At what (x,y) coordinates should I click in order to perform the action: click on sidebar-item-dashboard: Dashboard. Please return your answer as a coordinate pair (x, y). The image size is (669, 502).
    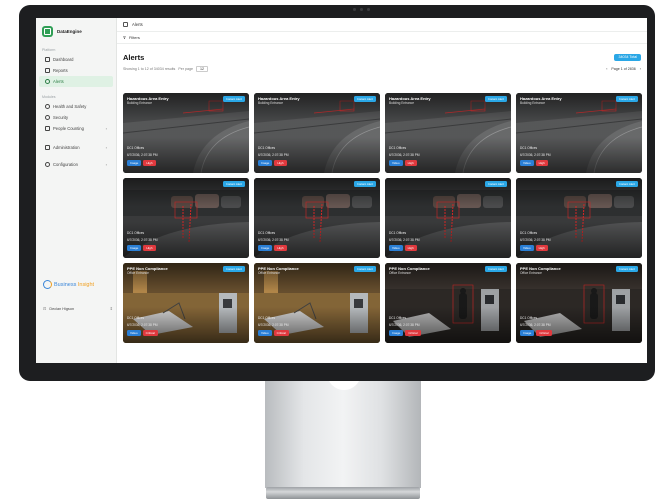
    Looking at the image, I should click on (76, 59).